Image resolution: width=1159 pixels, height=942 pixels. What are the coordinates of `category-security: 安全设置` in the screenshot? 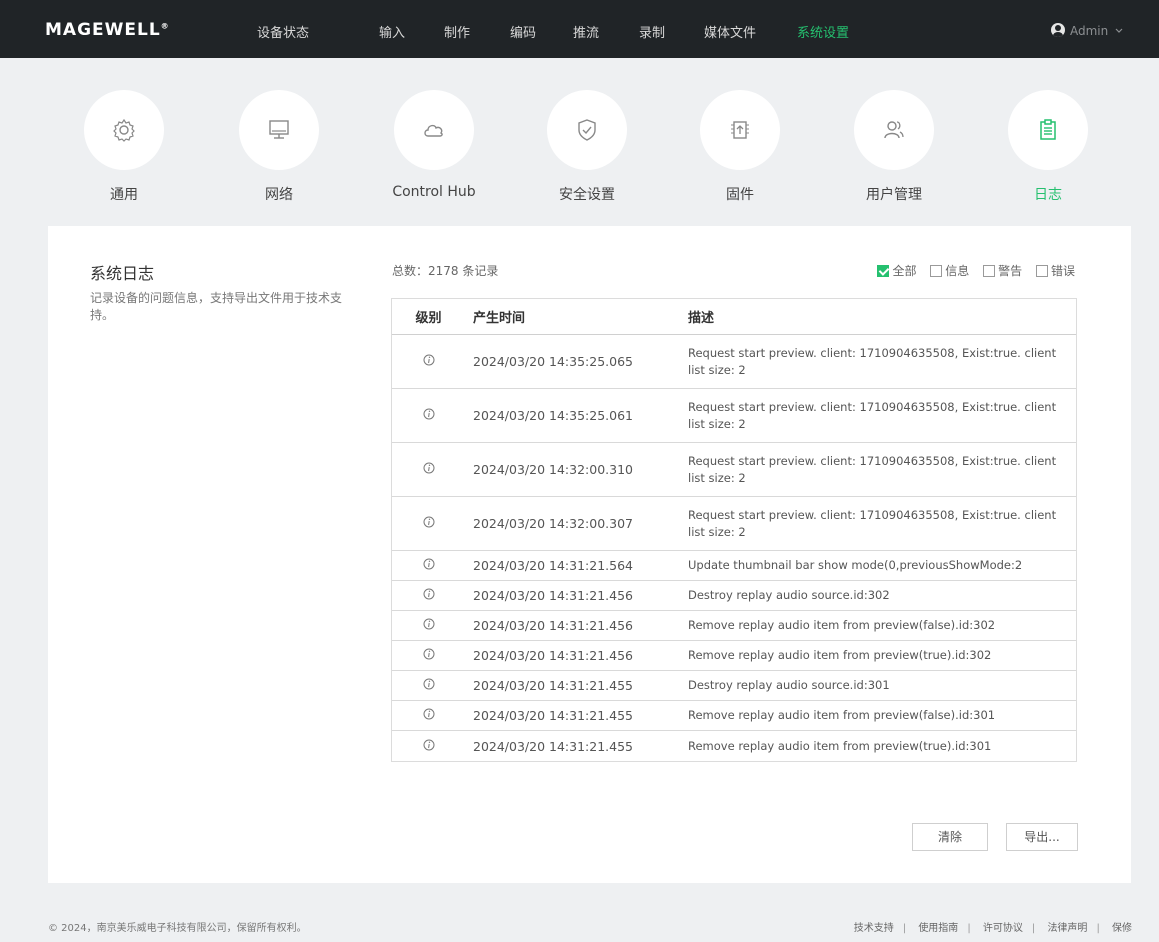 It's located at (587, 147).